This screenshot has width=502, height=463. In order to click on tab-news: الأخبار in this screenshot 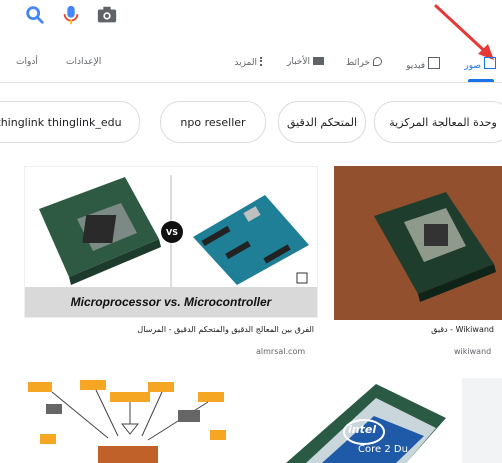, I will do `click(305, 62)`.